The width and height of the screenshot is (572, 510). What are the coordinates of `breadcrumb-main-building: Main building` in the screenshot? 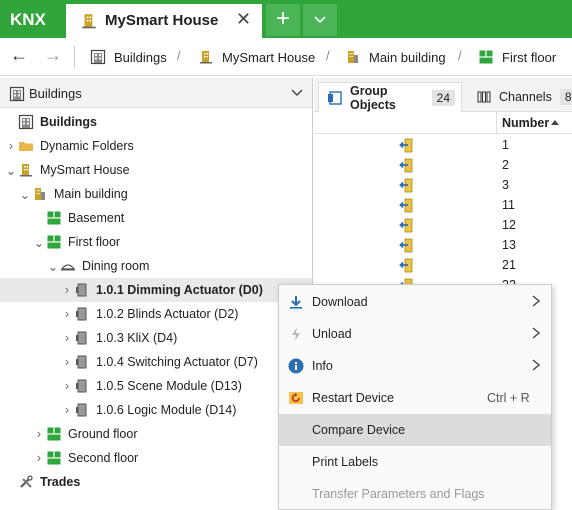 It's located at (395, 57).